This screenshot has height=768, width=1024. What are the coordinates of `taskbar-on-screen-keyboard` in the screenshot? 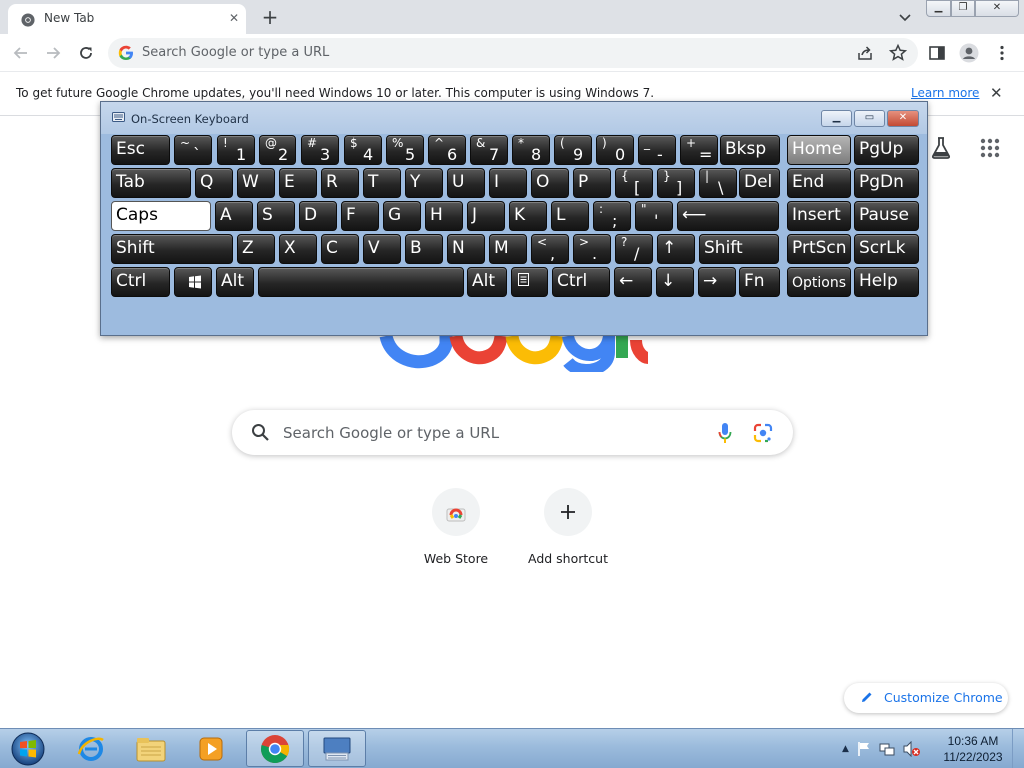 It's located at (337, 748).